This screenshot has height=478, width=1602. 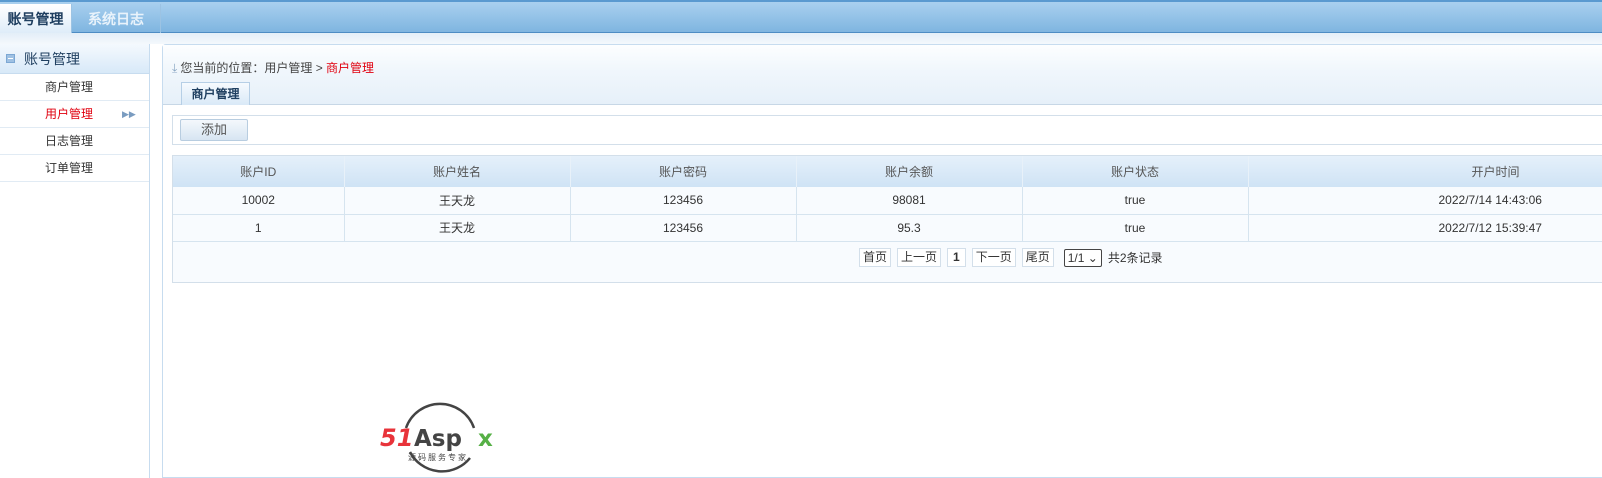 I want to click on column-header: 账户状态, so click(x=1135, y=171).